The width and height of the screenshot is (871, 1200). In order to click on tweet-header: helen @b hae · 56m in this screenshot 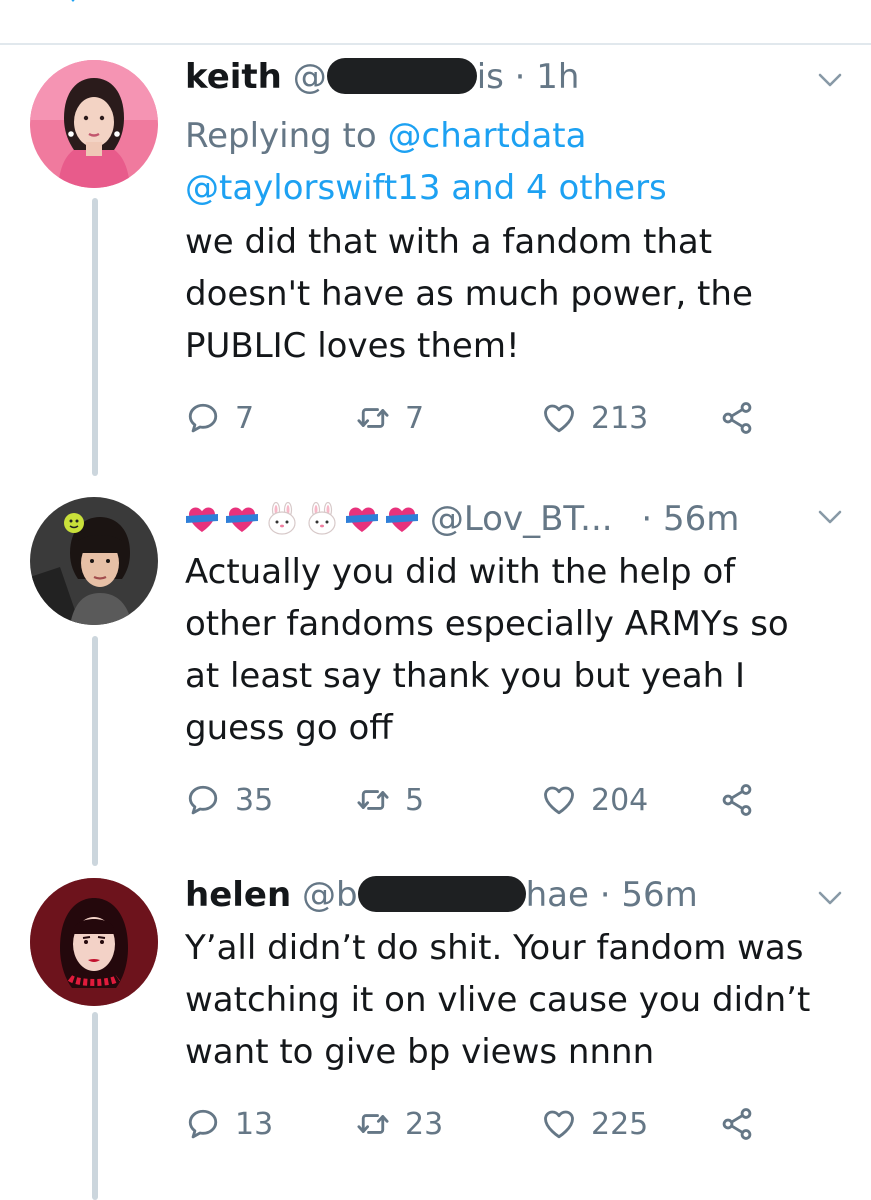, I will do `click(441, 895)`.